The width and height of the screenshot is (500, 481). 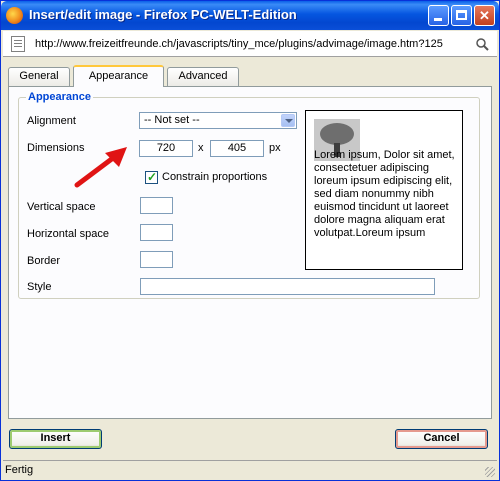 What do you see at coordinates (201, 148) in the screenshot?
I see `dimensions-separator: x` at bounding box center [201, 148].